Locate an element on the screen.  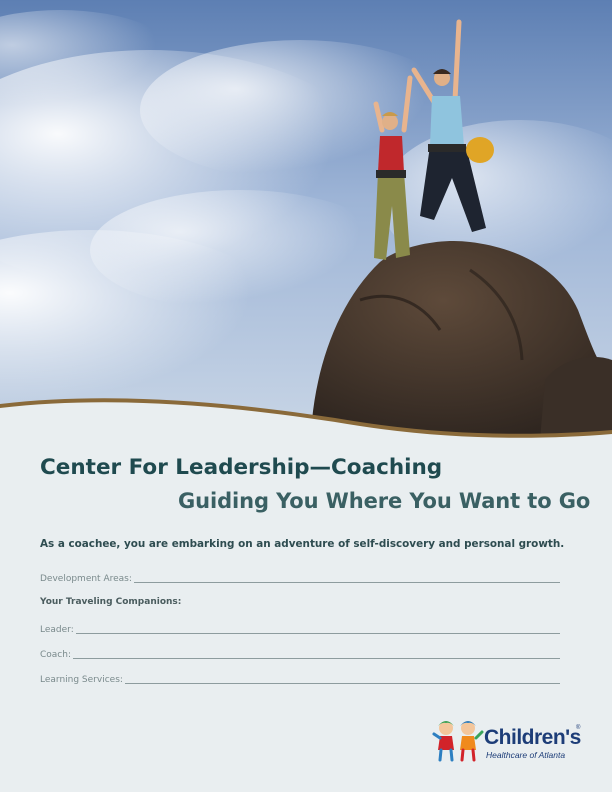
coach-label: Coach: is located at coordinates (55, 655).